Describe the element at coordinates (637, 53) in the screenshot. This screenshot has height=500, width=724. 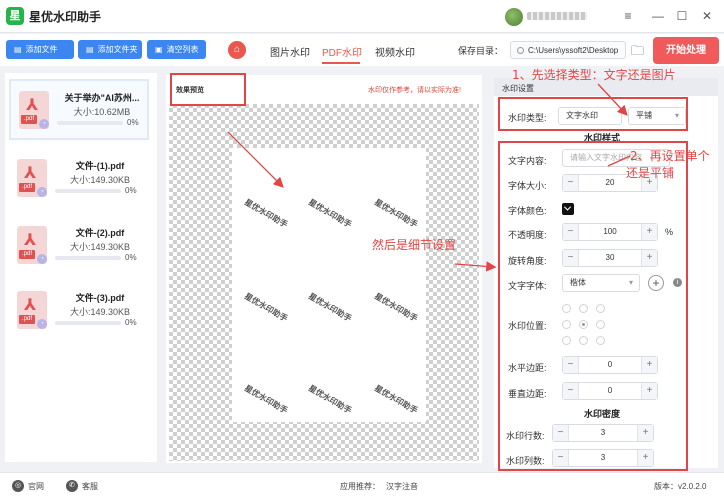
I see `open-folder-icon: 🗀` at that location.